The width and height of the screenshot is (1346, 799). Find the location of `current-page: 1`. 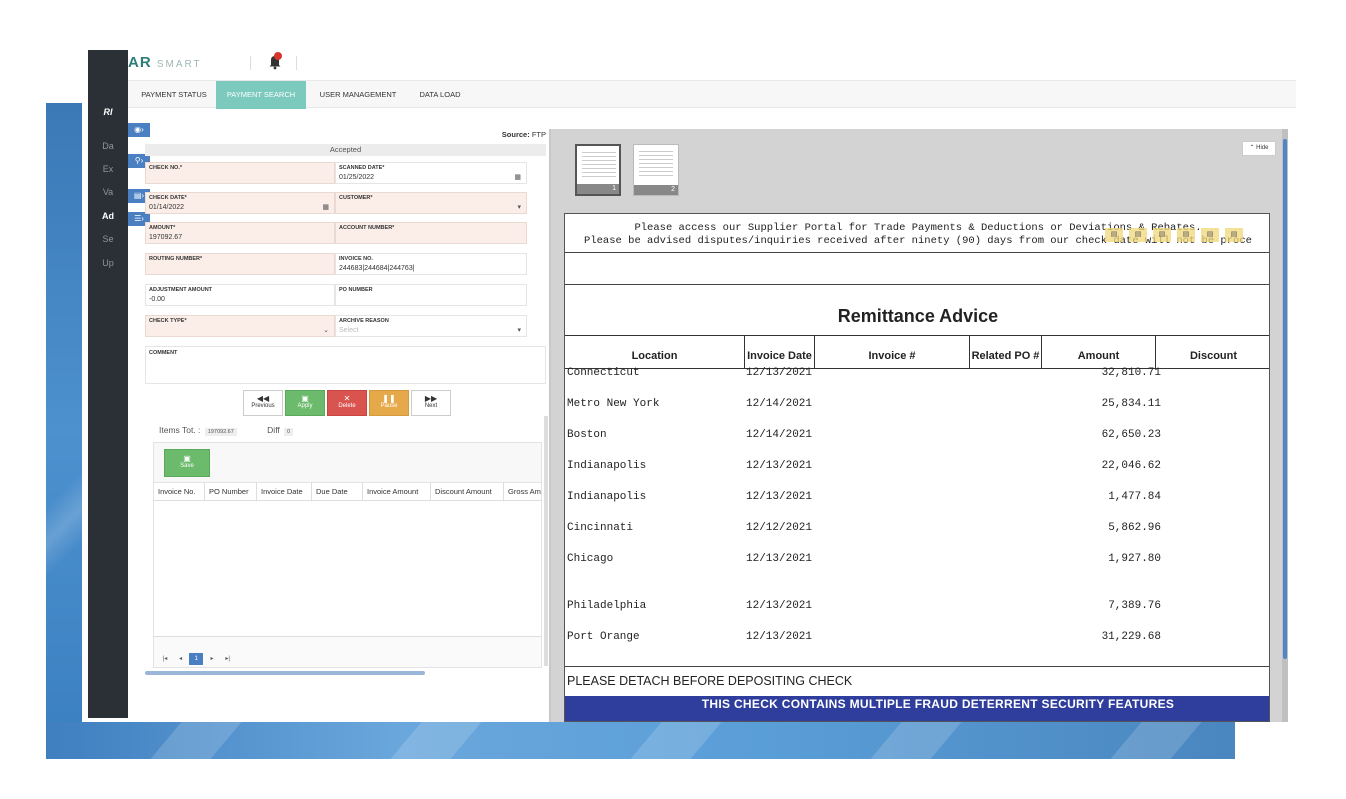

current-page: 1 is located at coordinates (196, 659).